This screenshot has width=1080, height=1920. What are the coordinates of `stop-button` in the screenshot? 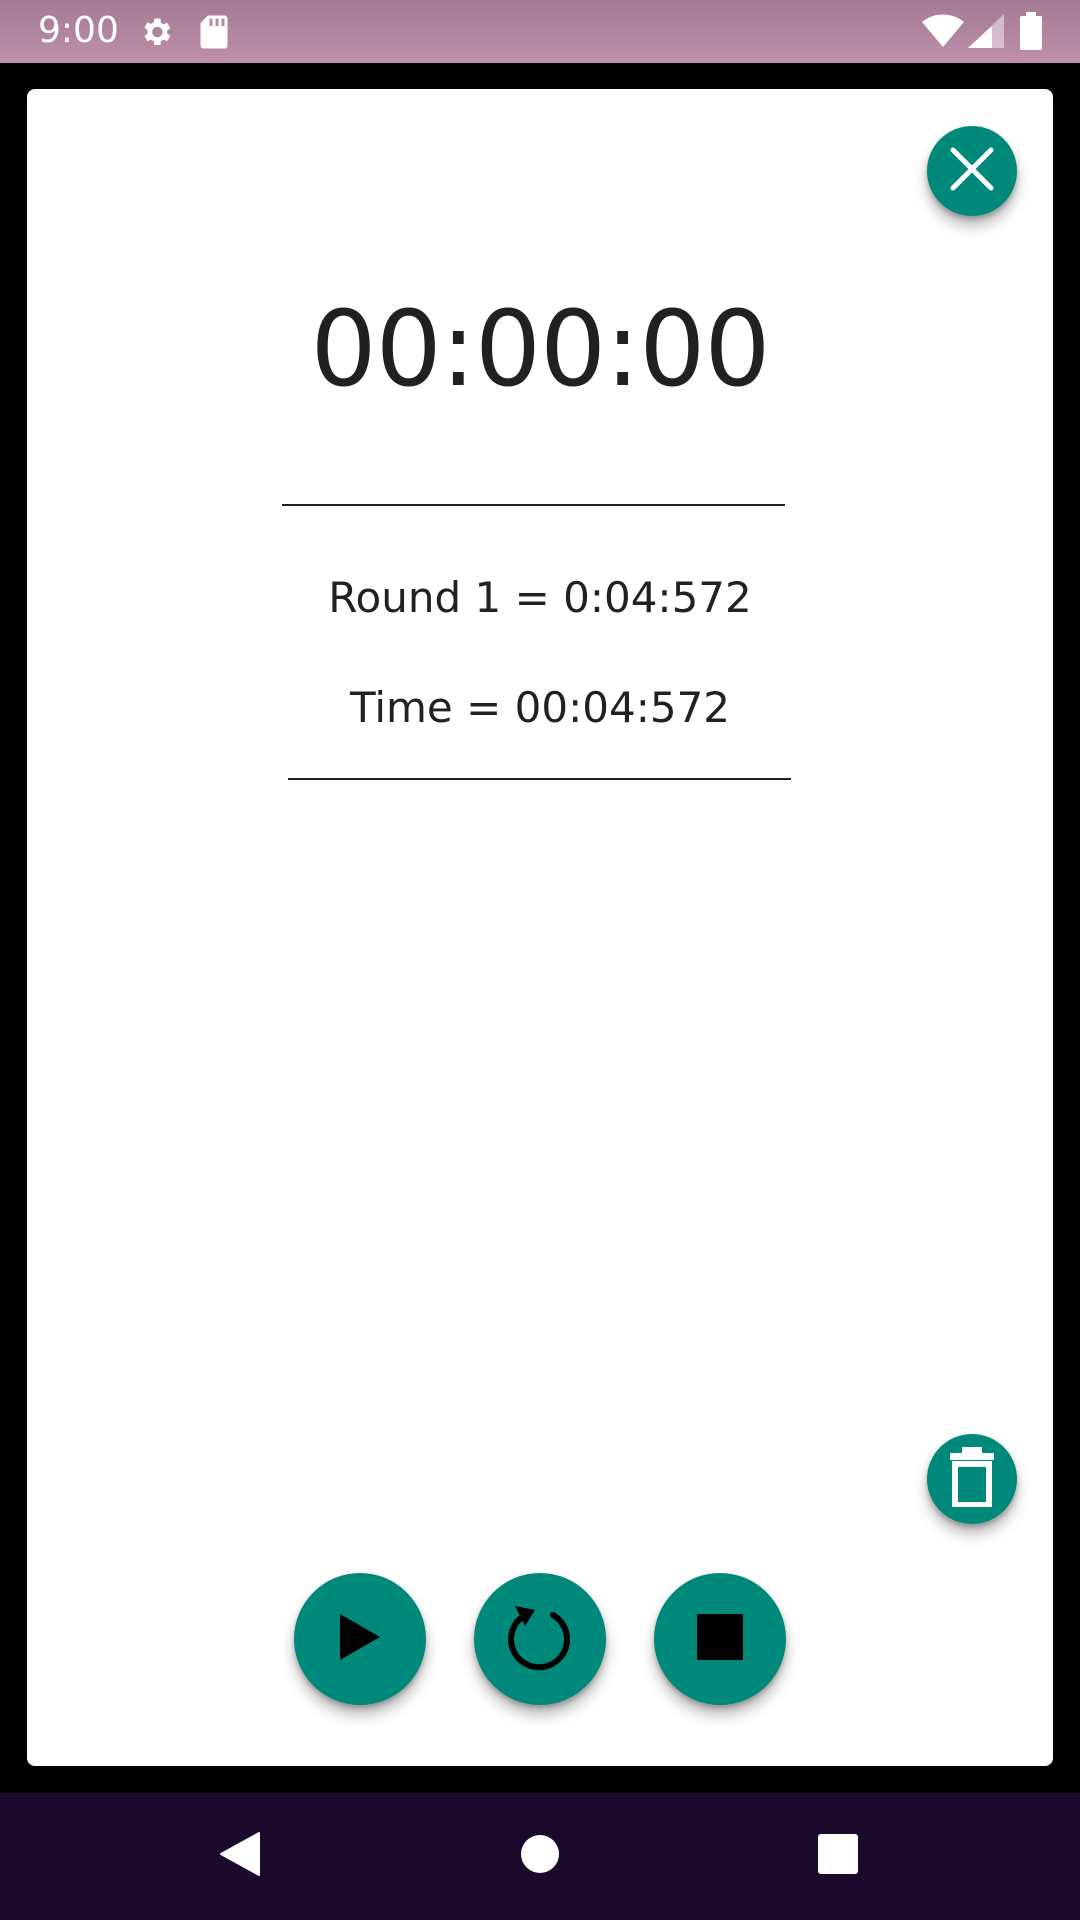 It's located at (720, 1639).